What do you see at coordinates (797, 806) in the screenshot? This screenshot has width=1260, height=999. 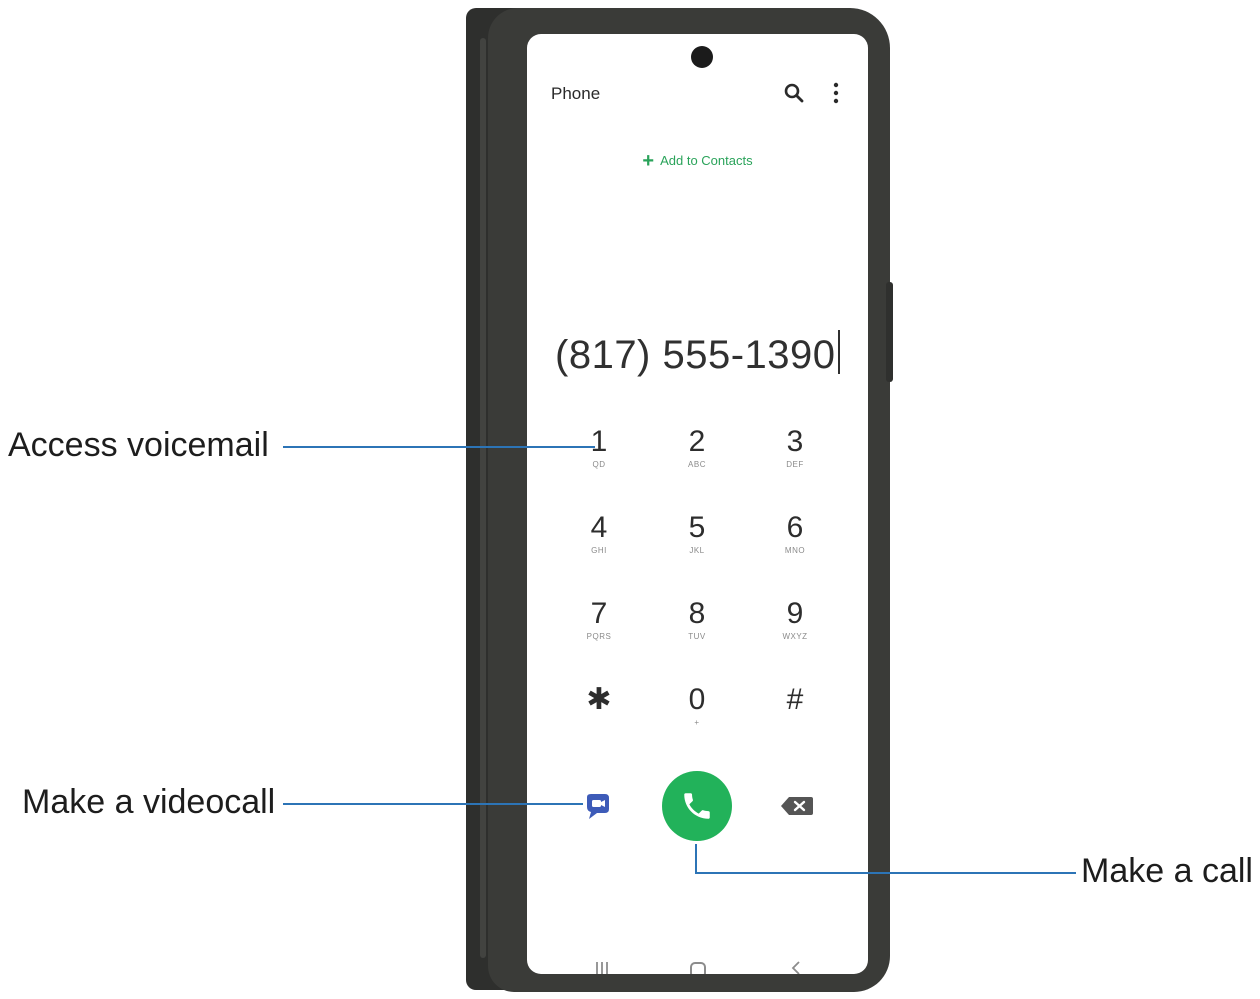 I see `backspace-icon` at bounding box center [797, 806].